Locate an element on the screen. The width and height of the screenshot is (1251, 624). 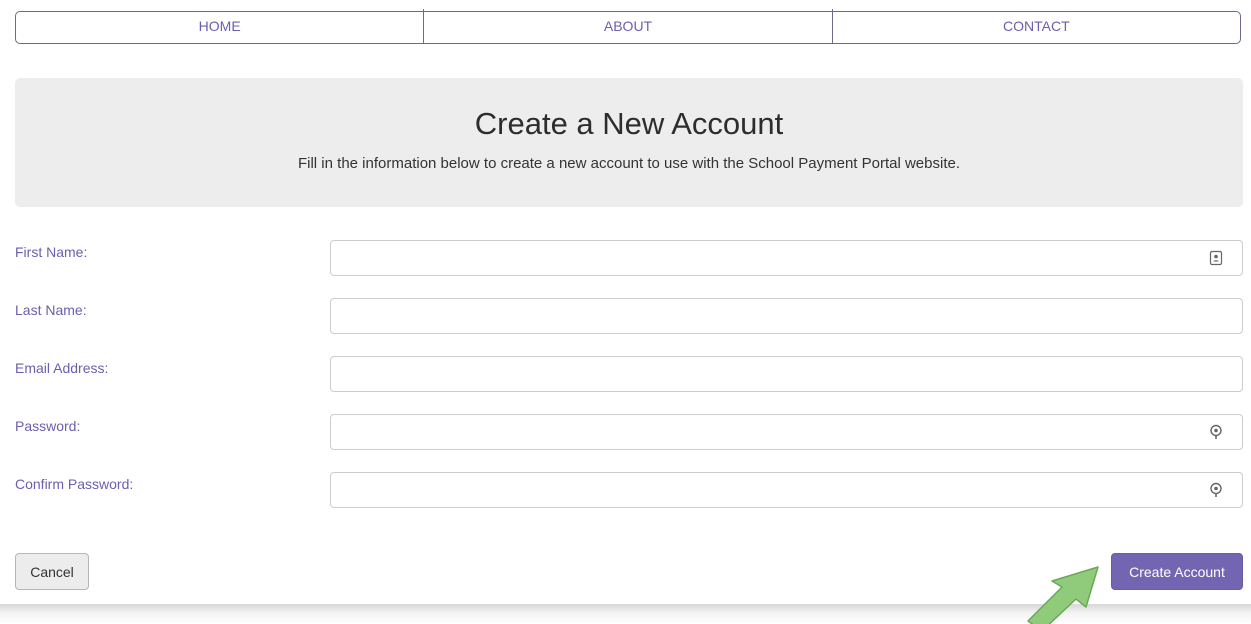
confirm-password-label: Confirm Password: is located at coordinates (74, 484).